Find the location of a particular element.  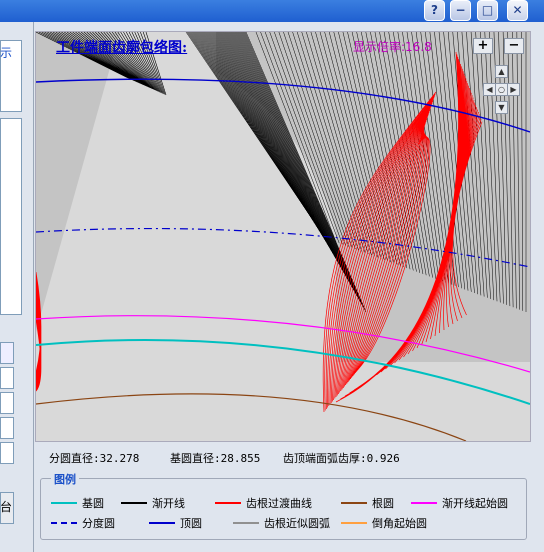

legend-item: 渐开线 is located at coordinates (153, 503).